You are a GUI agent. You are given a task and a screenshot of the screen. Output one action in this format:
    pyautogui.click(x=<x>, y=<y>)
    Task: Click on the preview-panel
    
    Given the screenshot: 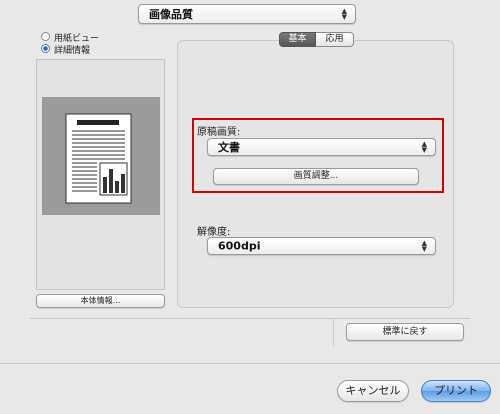 What is the action you would take?
    pyautogui.click(x=100, y=174)
    